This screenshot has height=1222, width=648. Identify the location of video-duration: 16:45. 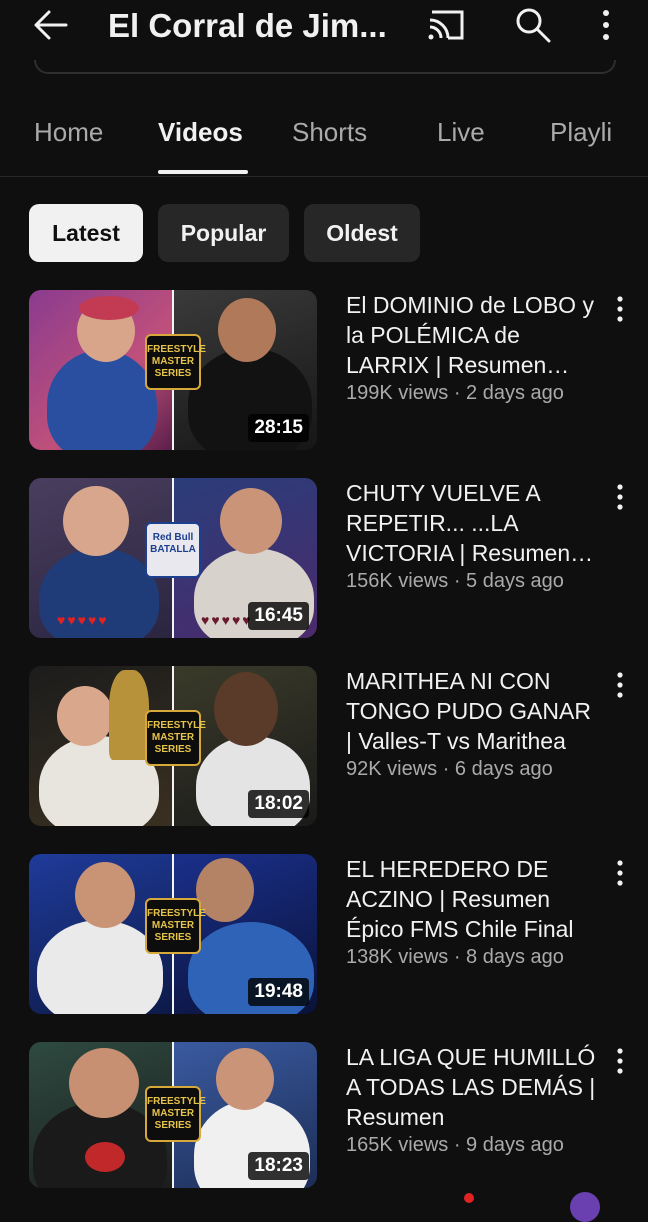
(278, 616).